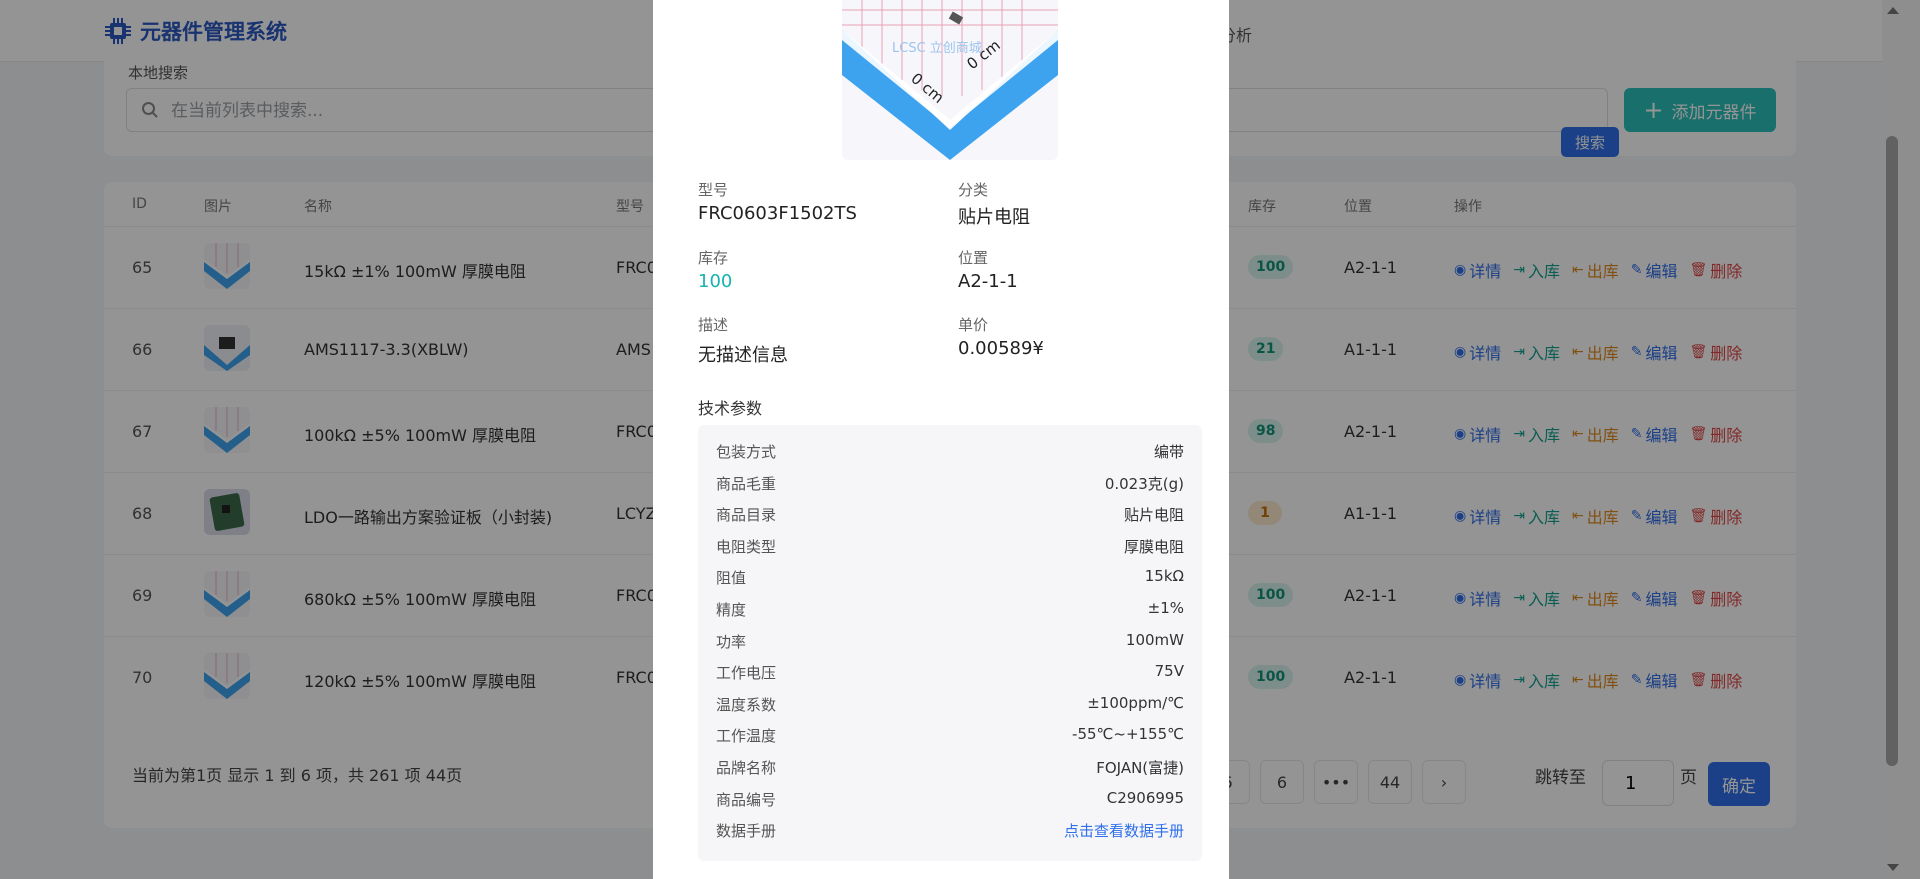  What do you see at coordinates (973, 325) in the screenshot?
I see `price-label: 单价` at bounding box center [973, 325].